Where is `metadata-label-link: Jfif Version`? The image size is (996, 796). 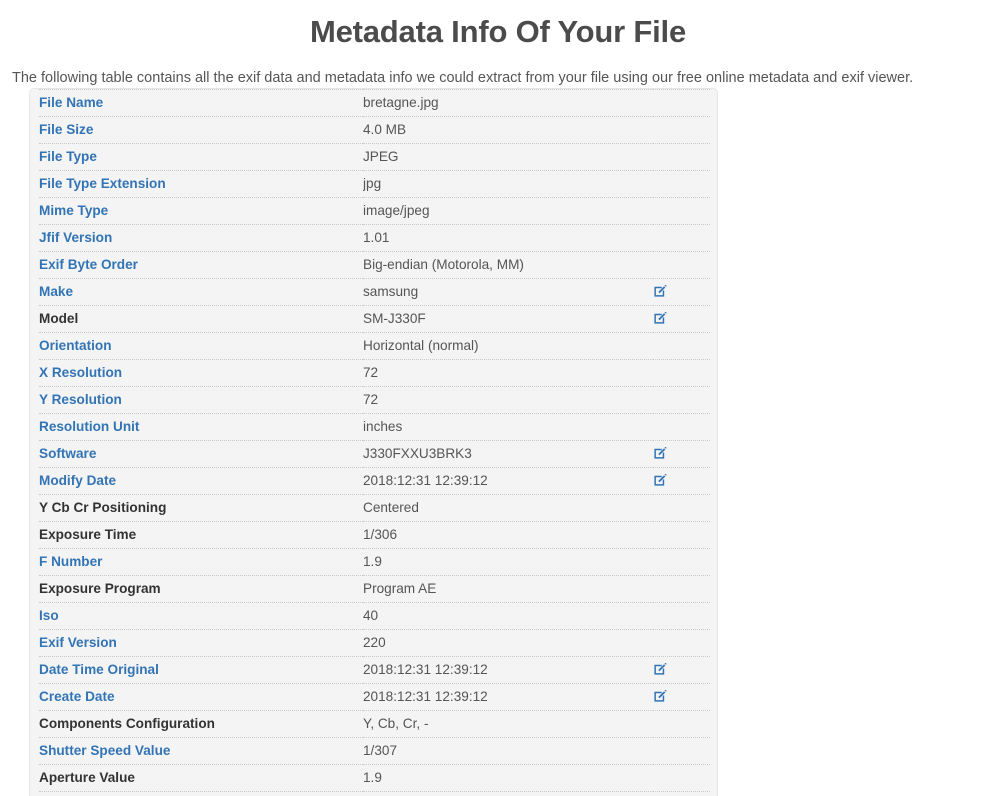
metadata-label-link: Jfif Version is located at coordinates (75, 237).